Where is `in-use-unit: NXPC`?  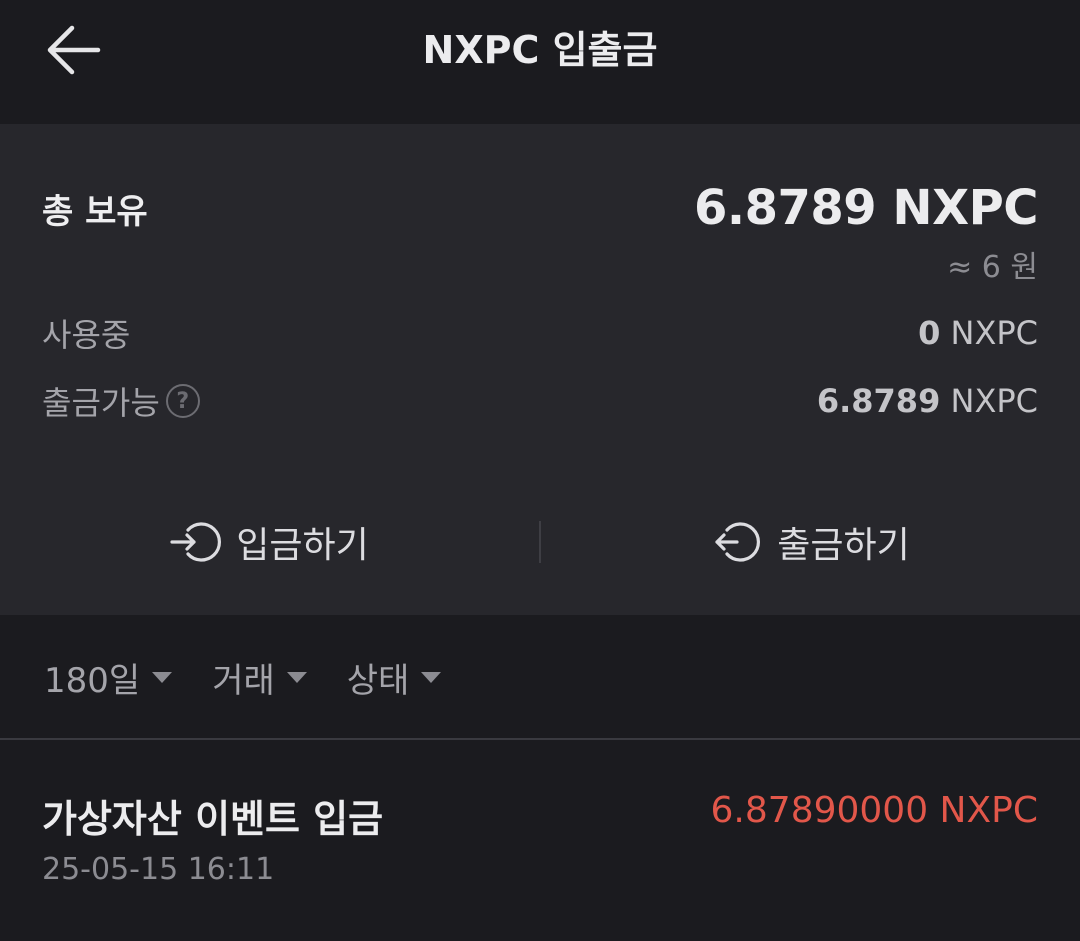
in-use-unit: NXPC is located at coordinates (989, 333).